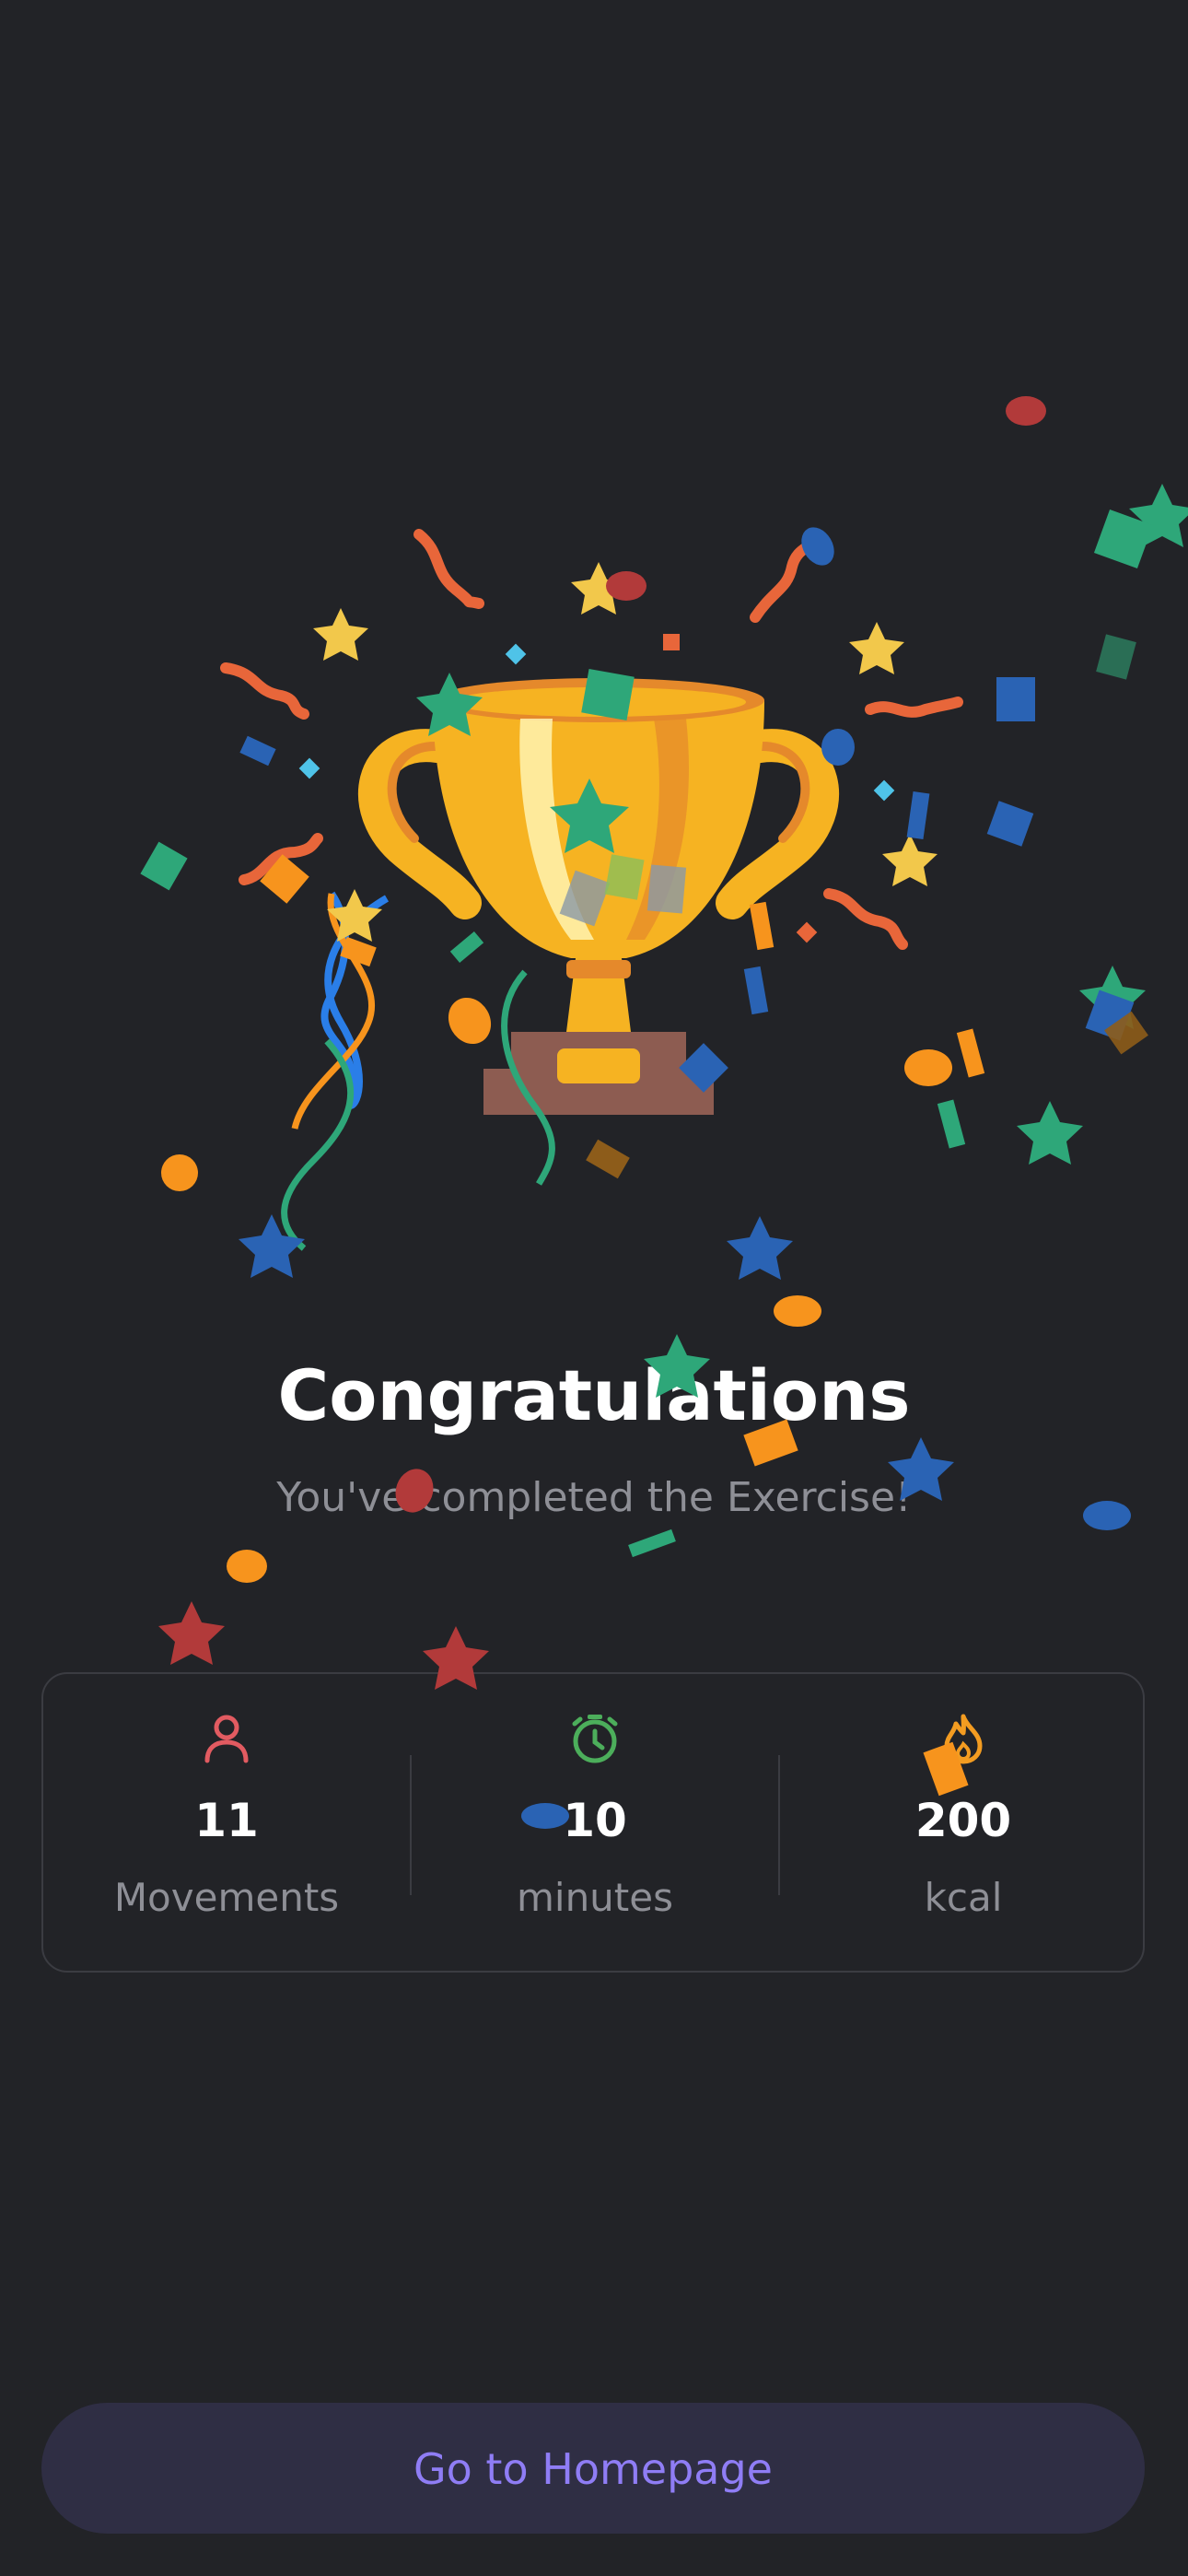 The height and width of the screenshot is (2576, 1188). What do you see at coordinates (964, 1739) in the screenshot?
I see `flame-icon` at bounding box center [964, 1739].